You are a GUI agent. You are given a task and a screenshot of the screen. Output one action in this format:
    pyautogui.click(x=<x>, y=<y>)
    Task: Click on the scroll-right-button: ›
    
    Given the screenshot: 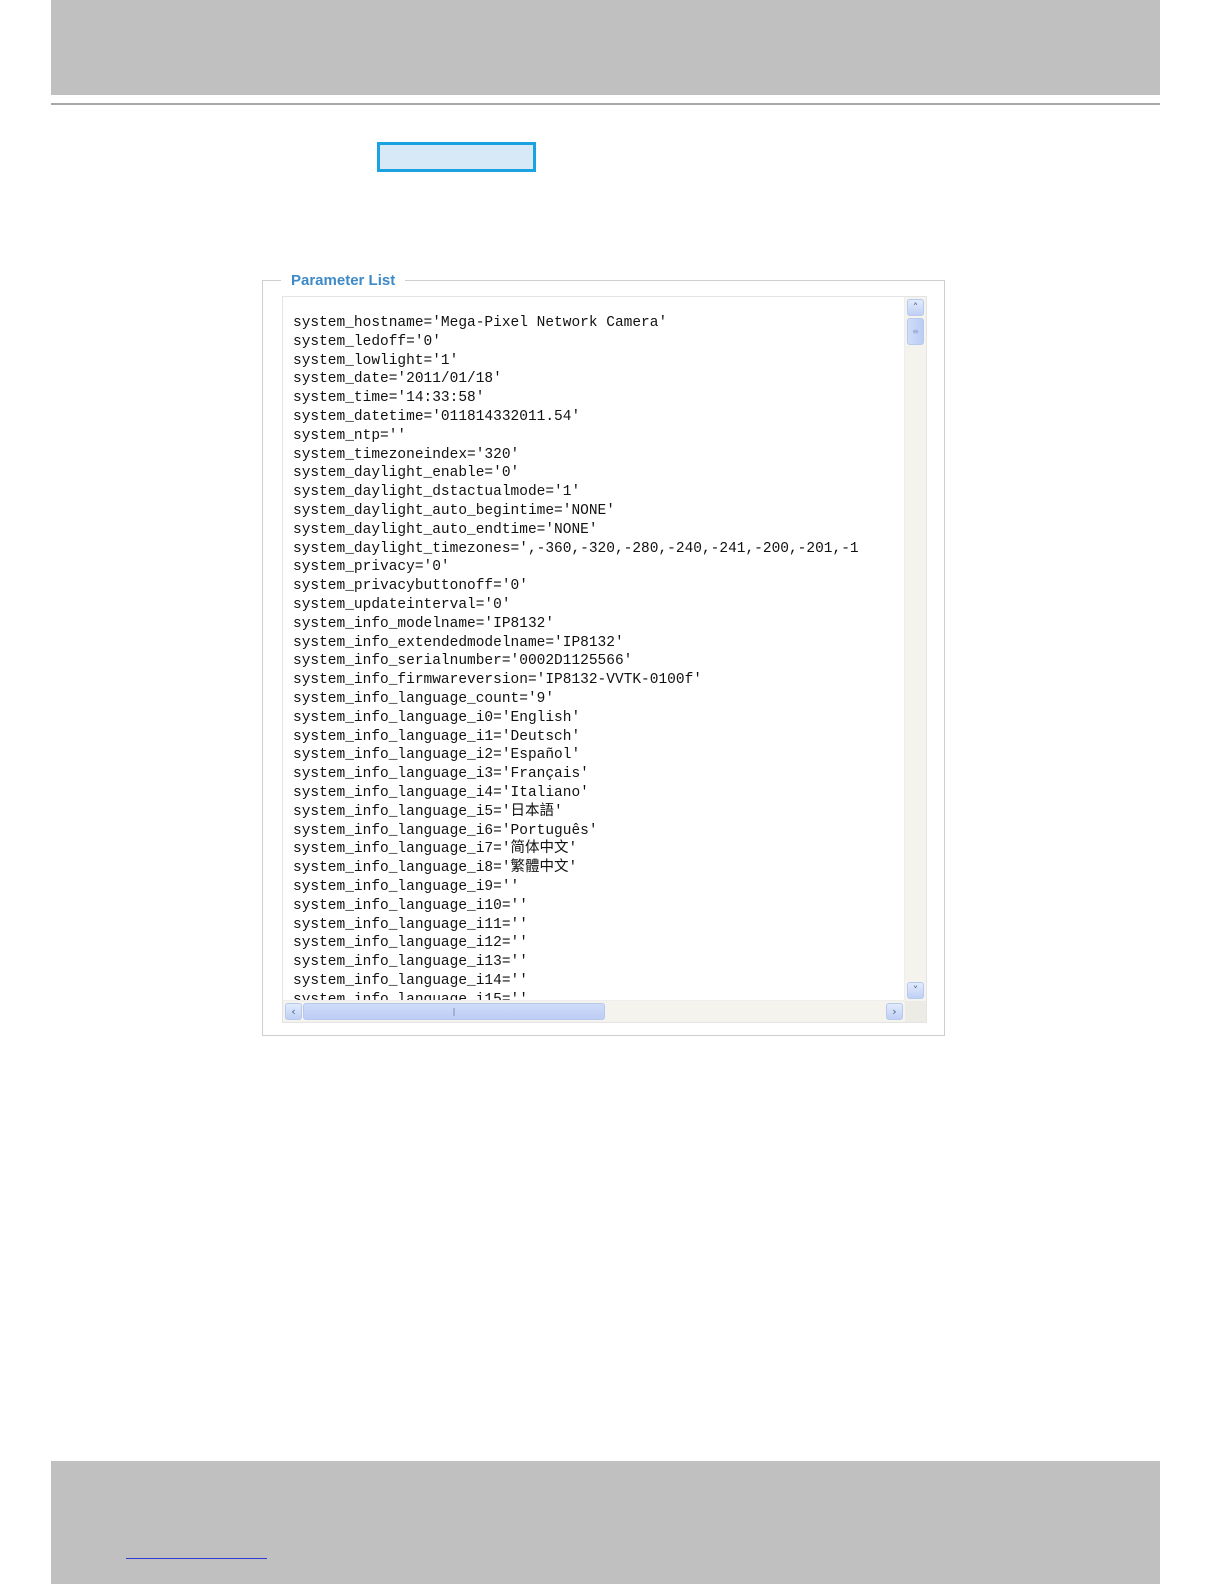 What is the action you would take?
    pyautogui.click(x=894, y=1011)
    